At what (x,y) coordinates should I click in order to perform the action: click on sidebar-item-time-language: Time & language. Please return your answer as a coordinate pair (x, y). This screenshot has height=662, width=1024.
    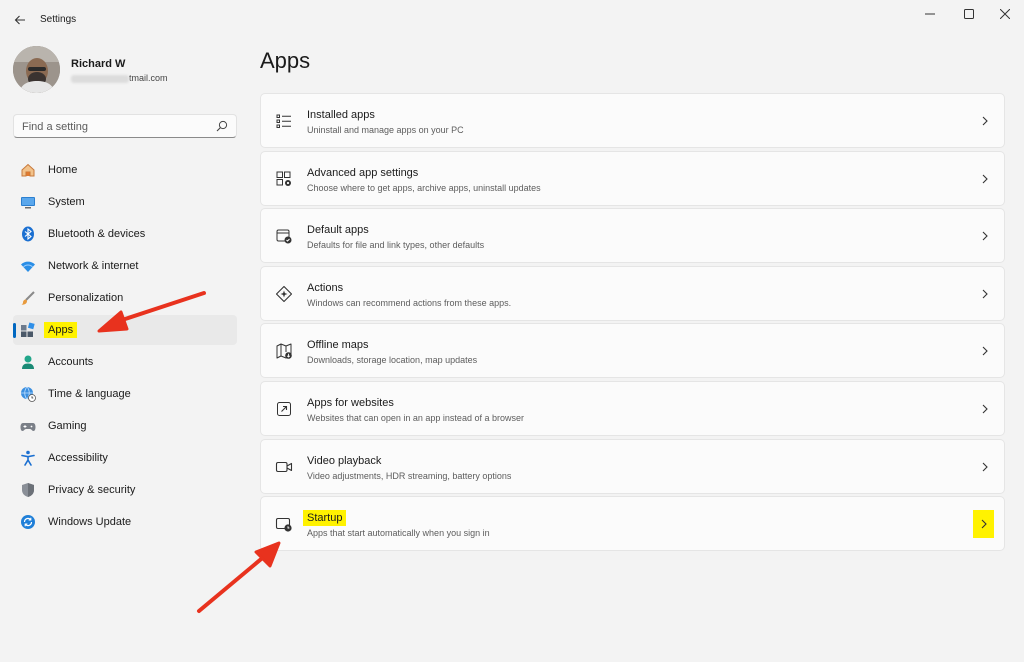
    Looking at the image, I should click on (125, 394).